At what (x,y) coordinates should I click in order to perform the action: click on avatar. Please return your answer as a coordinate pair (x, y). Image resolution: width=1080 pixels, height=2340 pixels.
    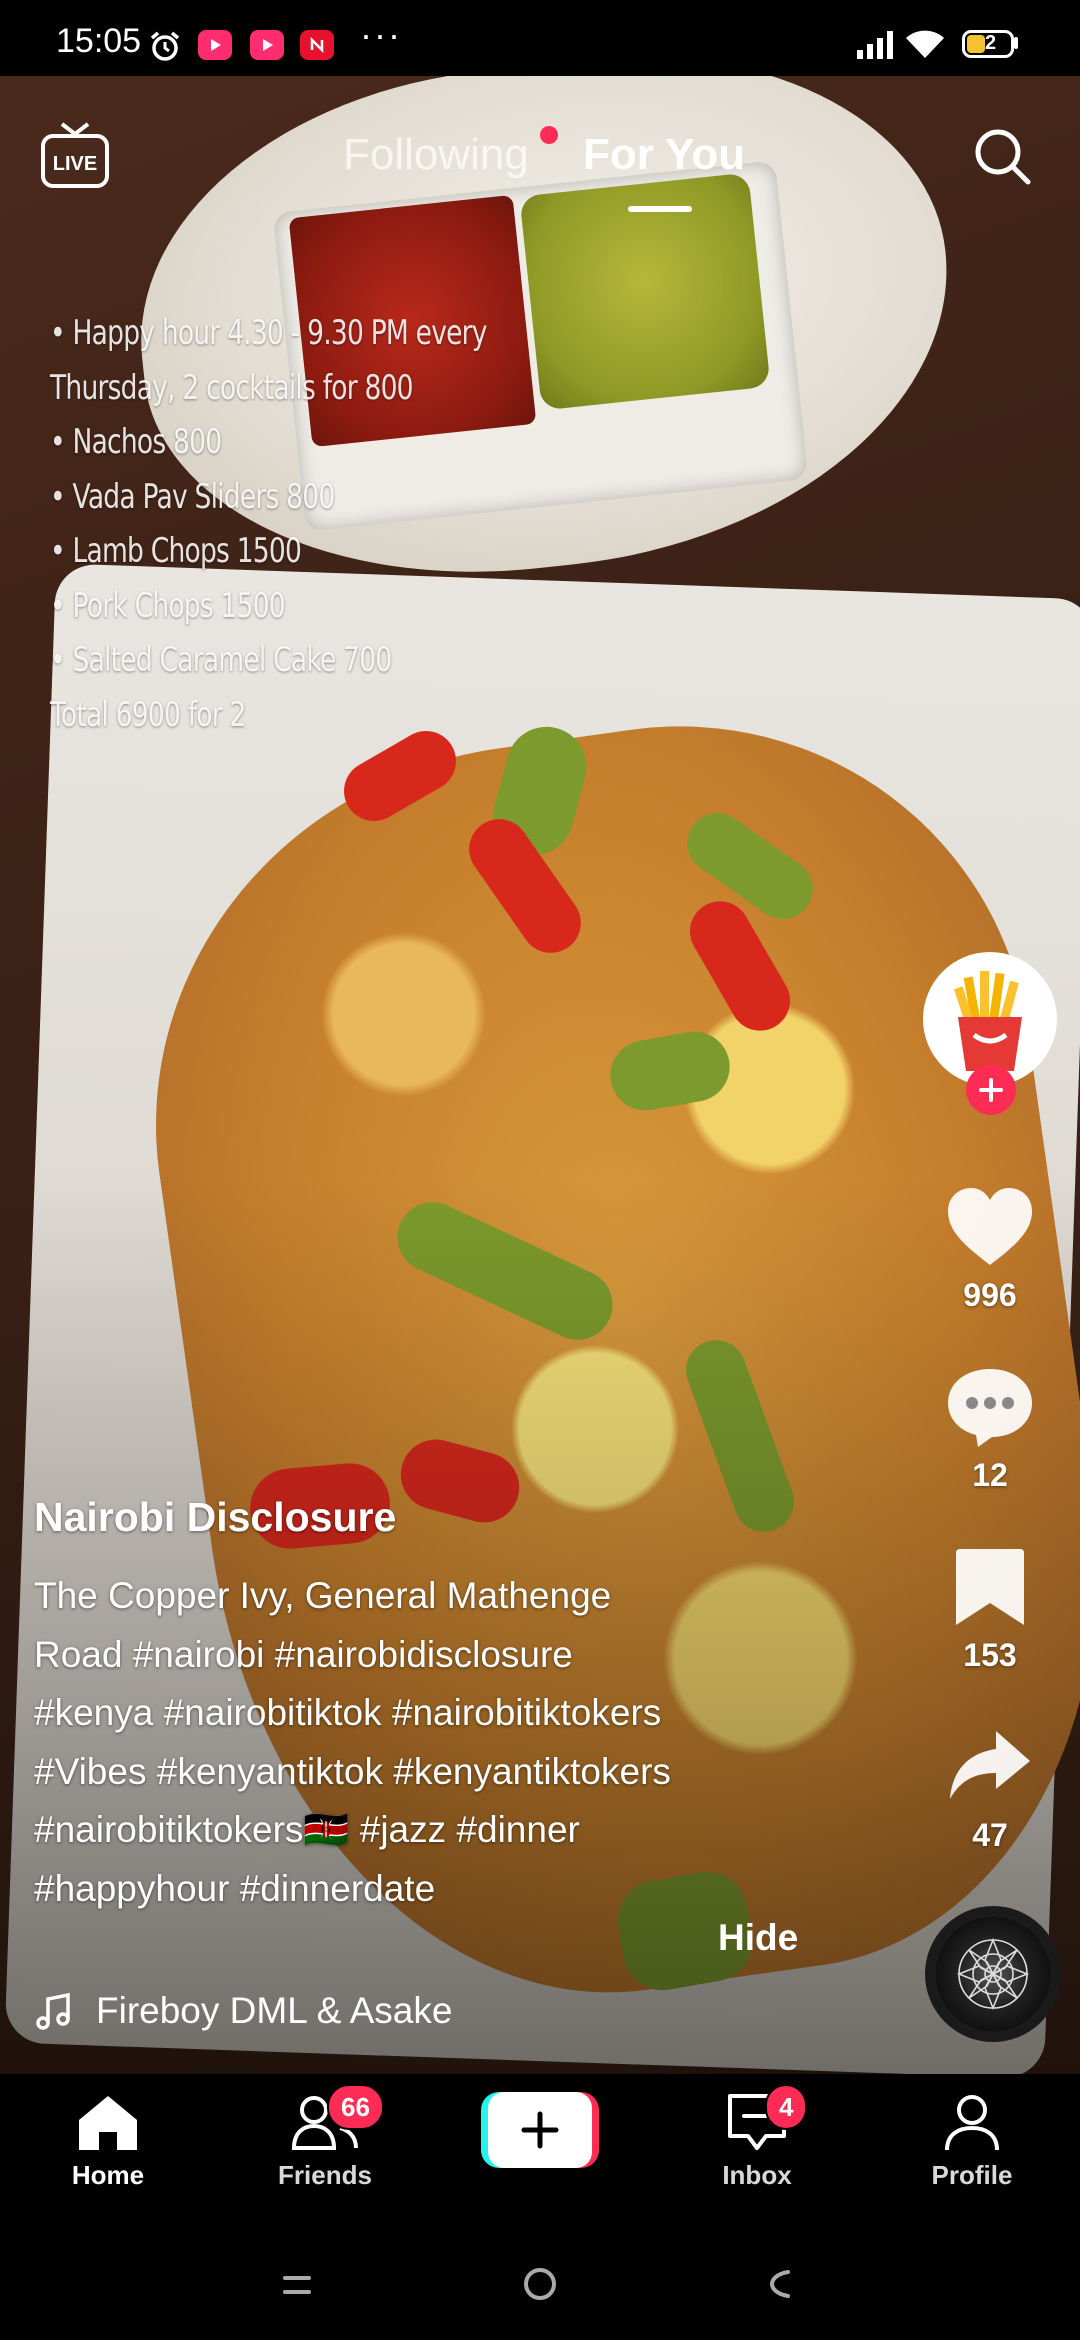
    Looking at the image, I should click on (990, 1019).